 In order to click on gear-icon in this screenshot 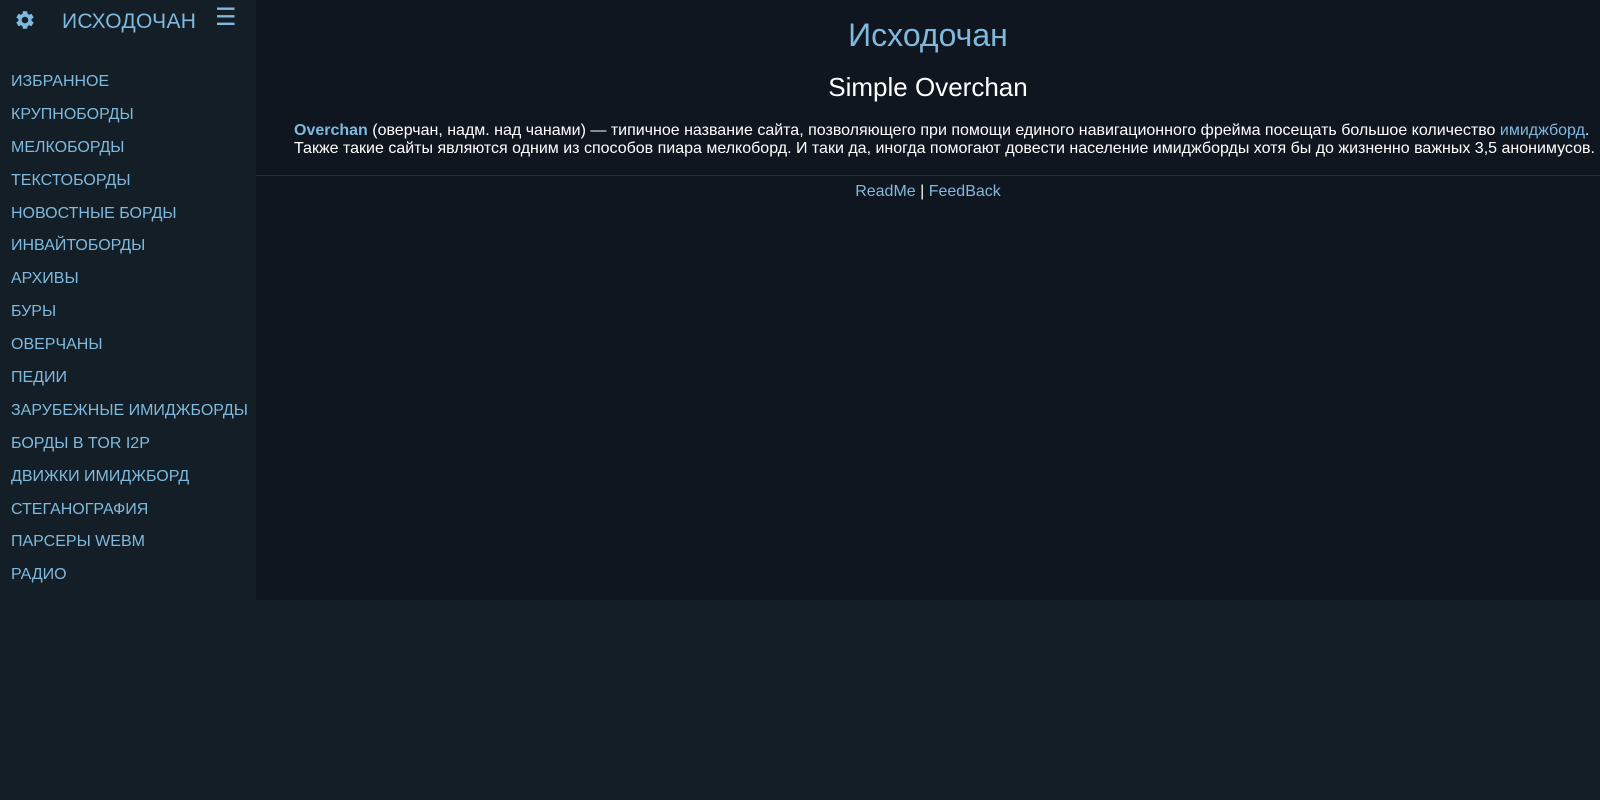, I will do `click(25, 20)`.